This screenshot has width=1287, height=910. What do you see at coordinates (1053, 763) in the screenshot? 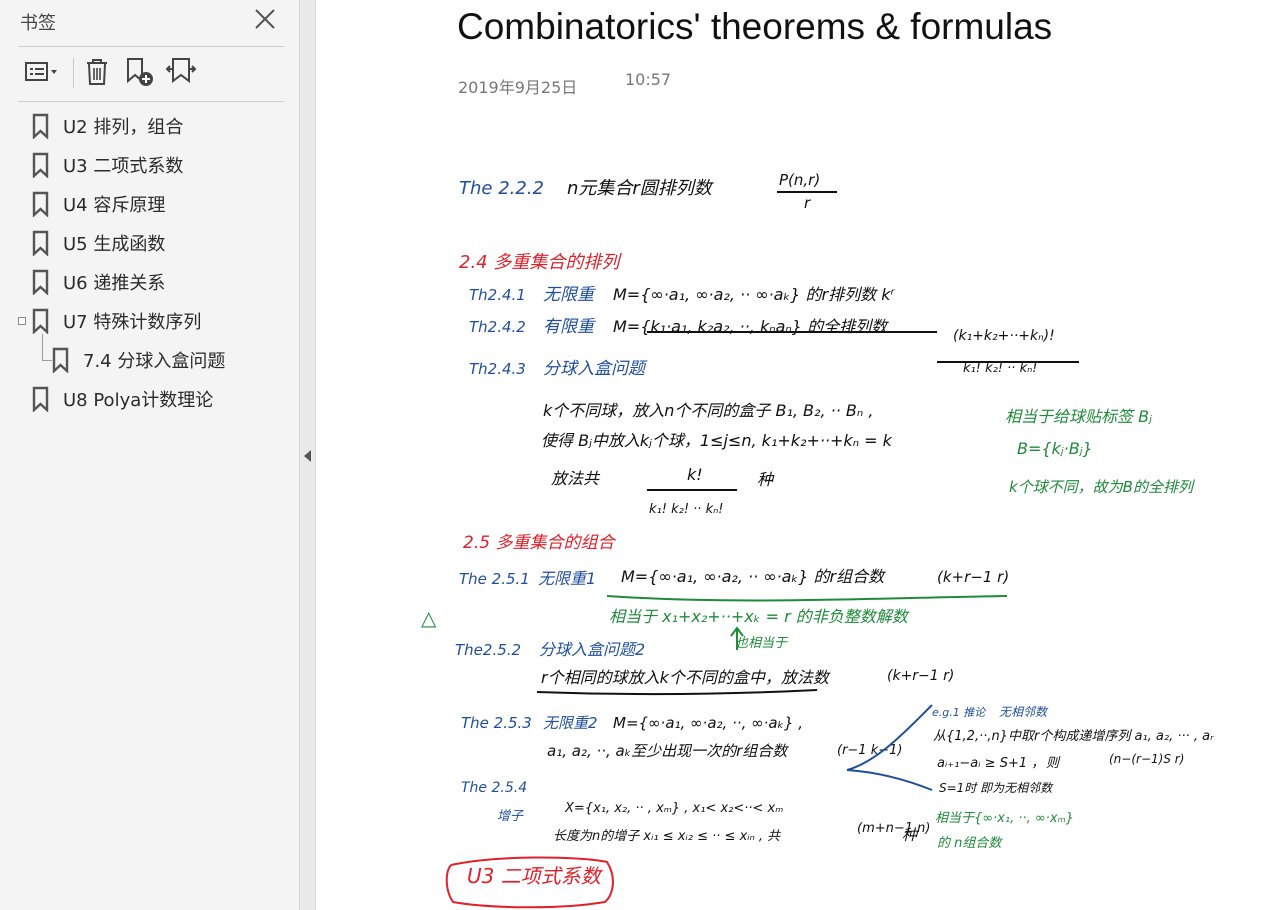
I see `note-line: 则` at bounding box center [1053, 763].